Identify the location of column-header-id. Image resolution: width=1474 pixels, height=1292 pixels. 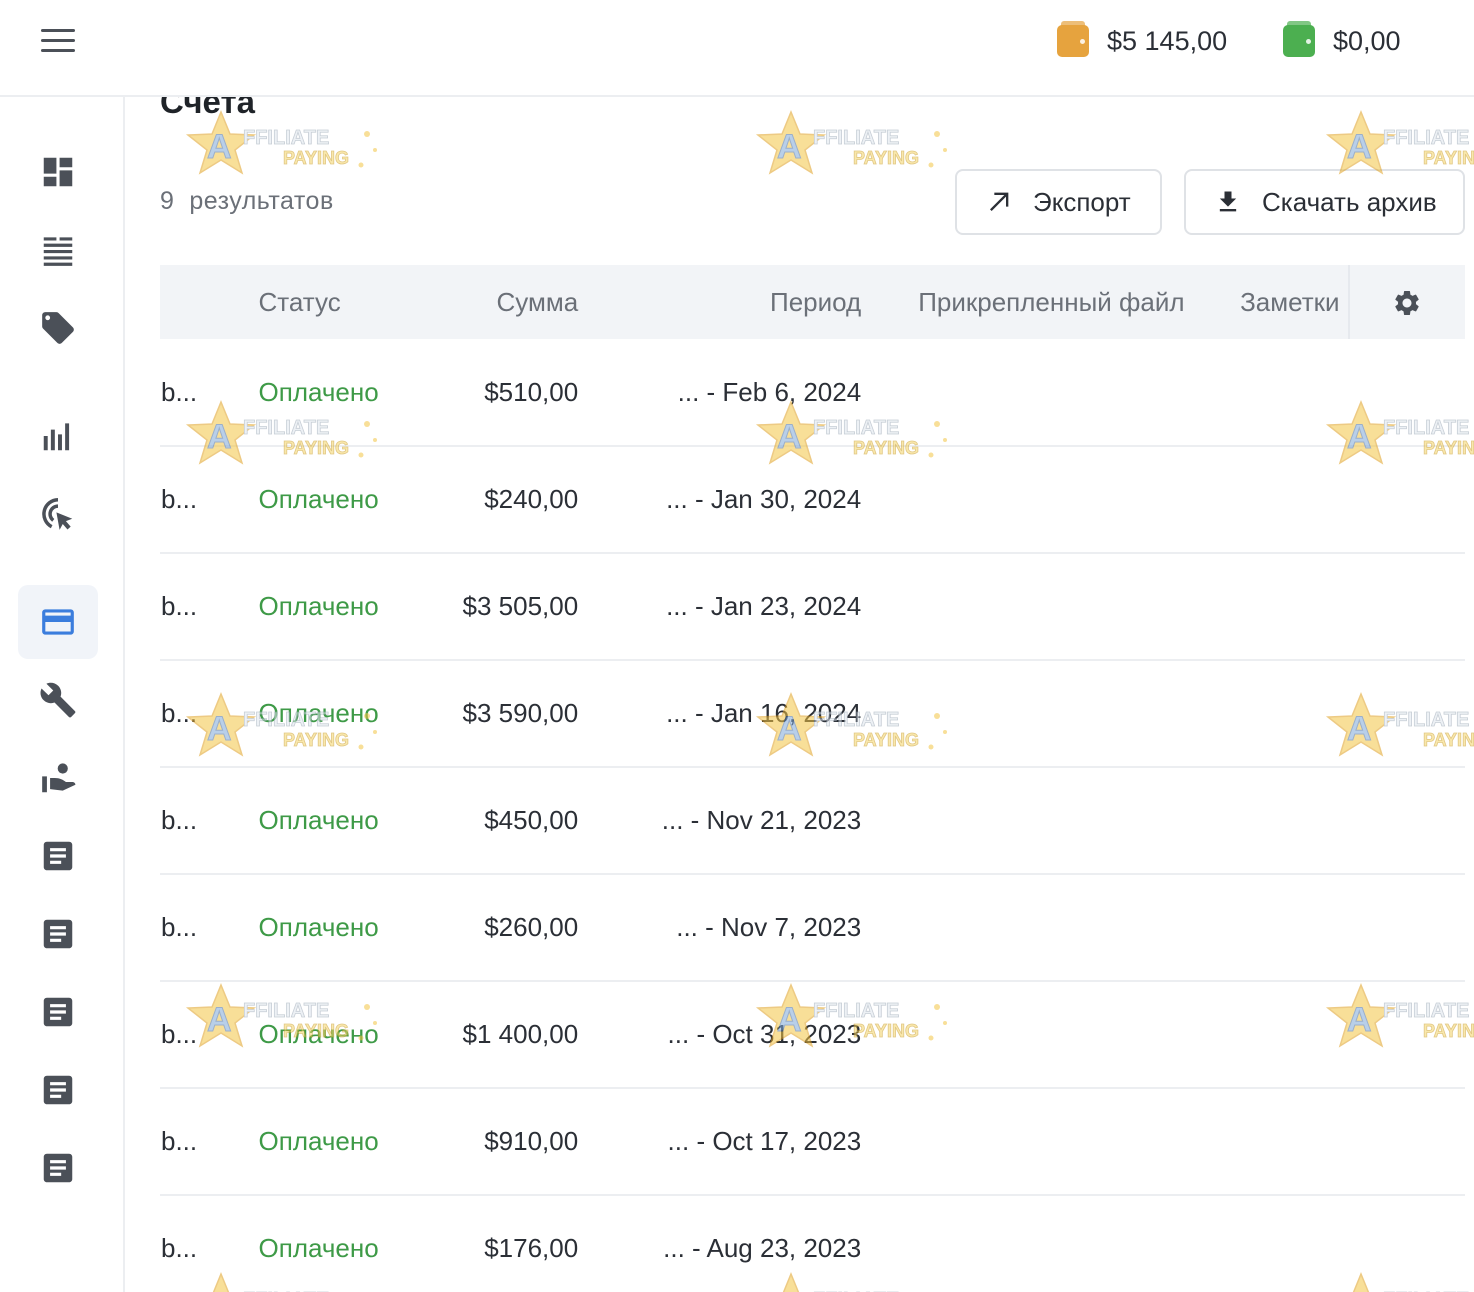
(209, 302).